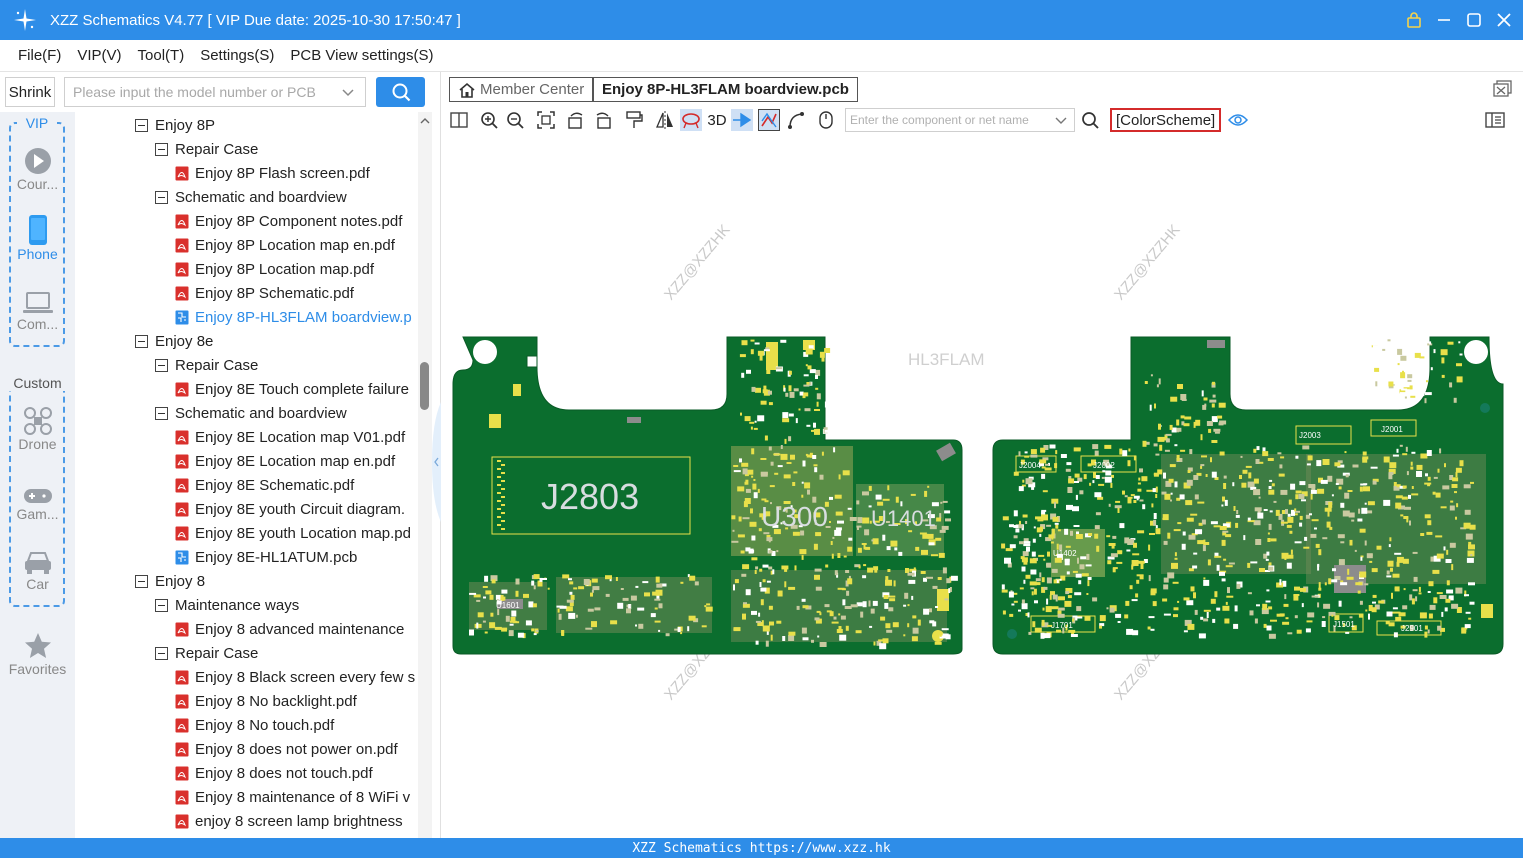  I want to click on tree-file: Enjoy 8P Component notes.pdf, so click(288, 221).